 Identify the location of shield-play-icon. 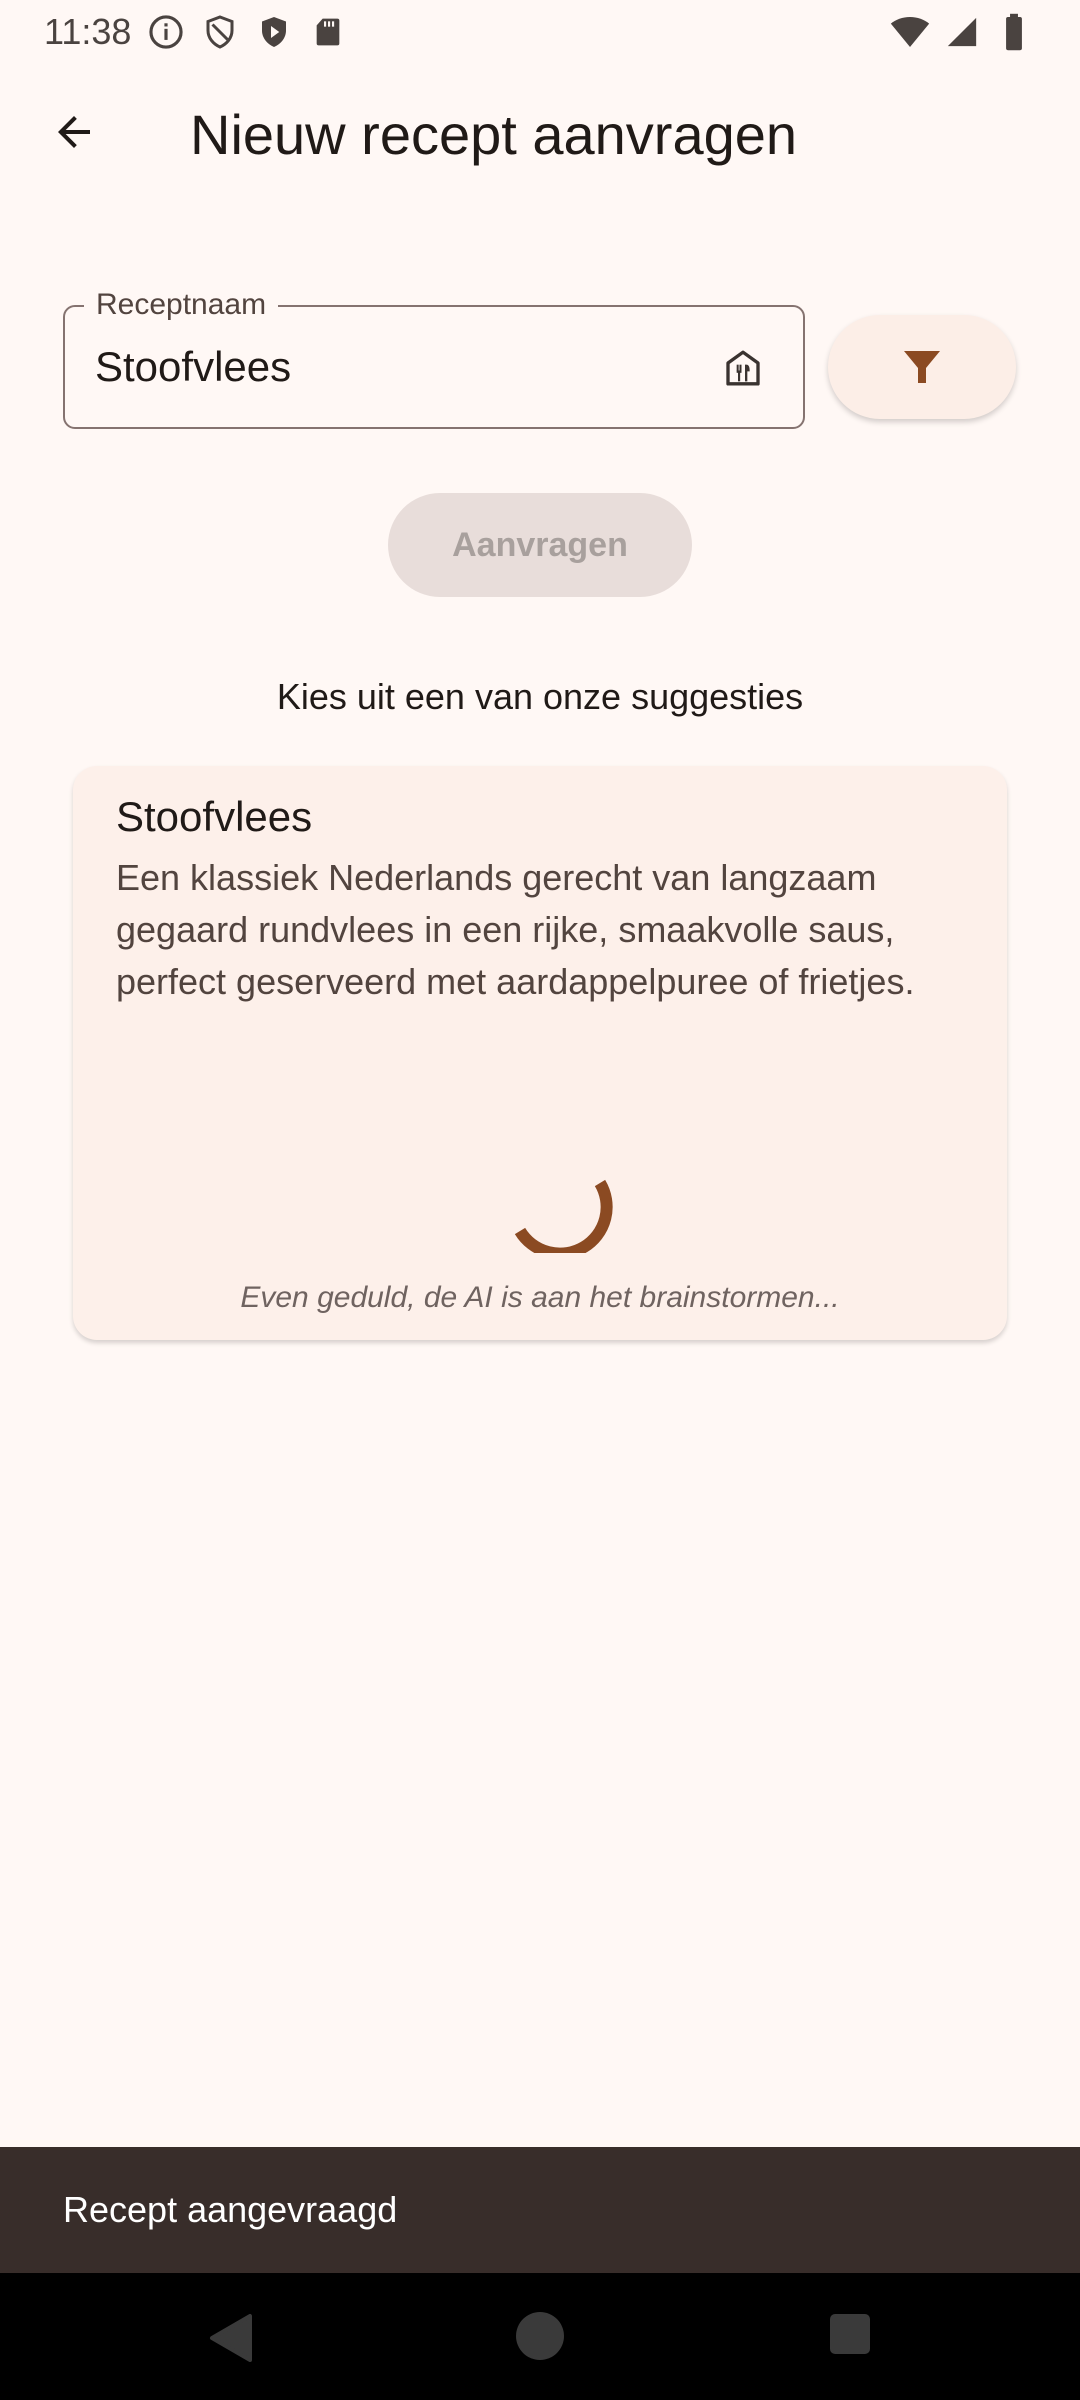
(274, 32).